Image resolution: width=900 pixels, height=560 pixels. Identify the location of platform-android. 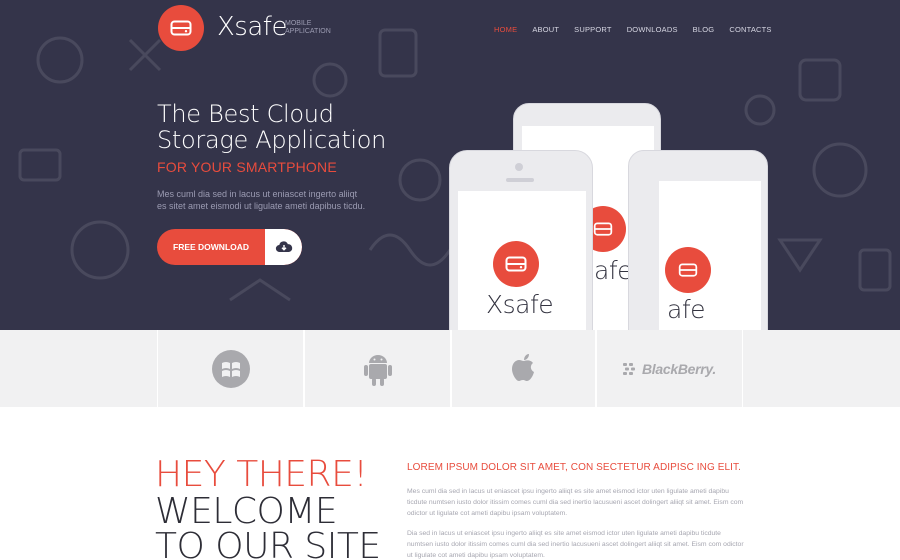
(377, 368).